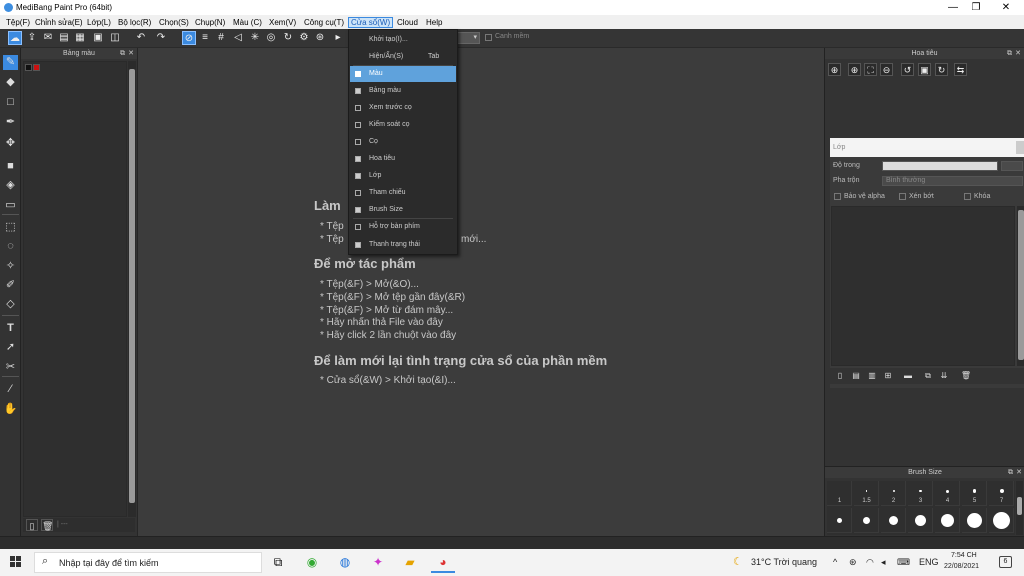 This screenshot has width=1024, height=576. Describe the element at coordinates (403, 227) in the screenshot. I see `window-menu-item: Hỗ trợ bàn phím` at that location.